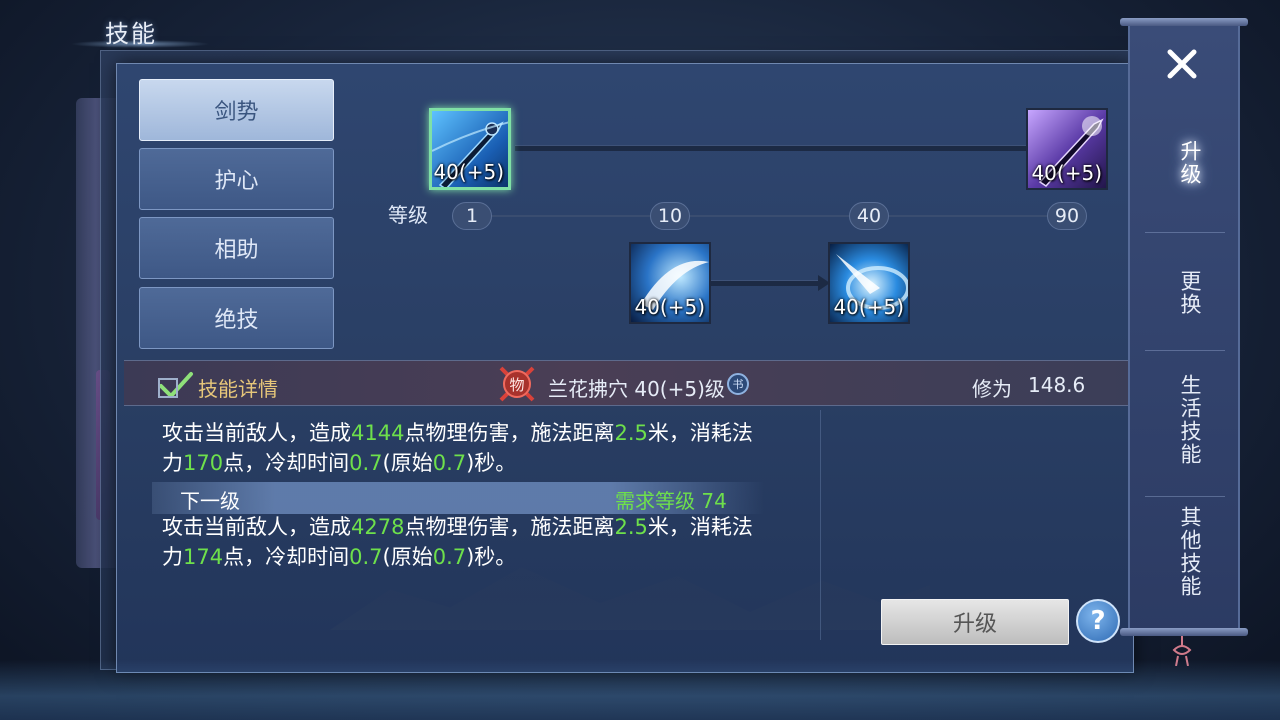  I want to click on skill-icon-whirl-strike: 40(+5), so click(869, 283).